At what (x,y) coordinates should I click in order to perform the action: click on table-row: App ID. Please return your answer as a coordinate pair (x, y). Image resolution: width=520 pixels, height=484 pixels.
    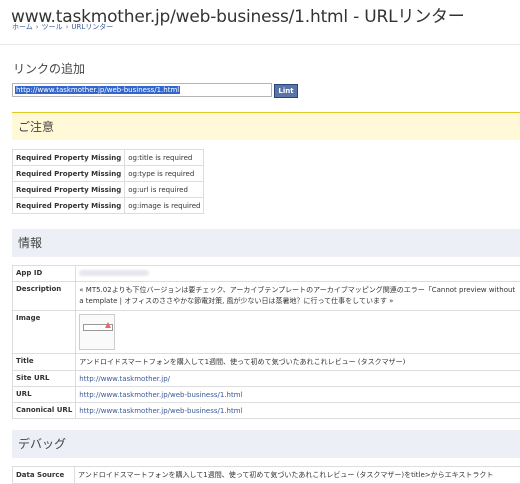
    Looking at the image, I should click on (266, 274).